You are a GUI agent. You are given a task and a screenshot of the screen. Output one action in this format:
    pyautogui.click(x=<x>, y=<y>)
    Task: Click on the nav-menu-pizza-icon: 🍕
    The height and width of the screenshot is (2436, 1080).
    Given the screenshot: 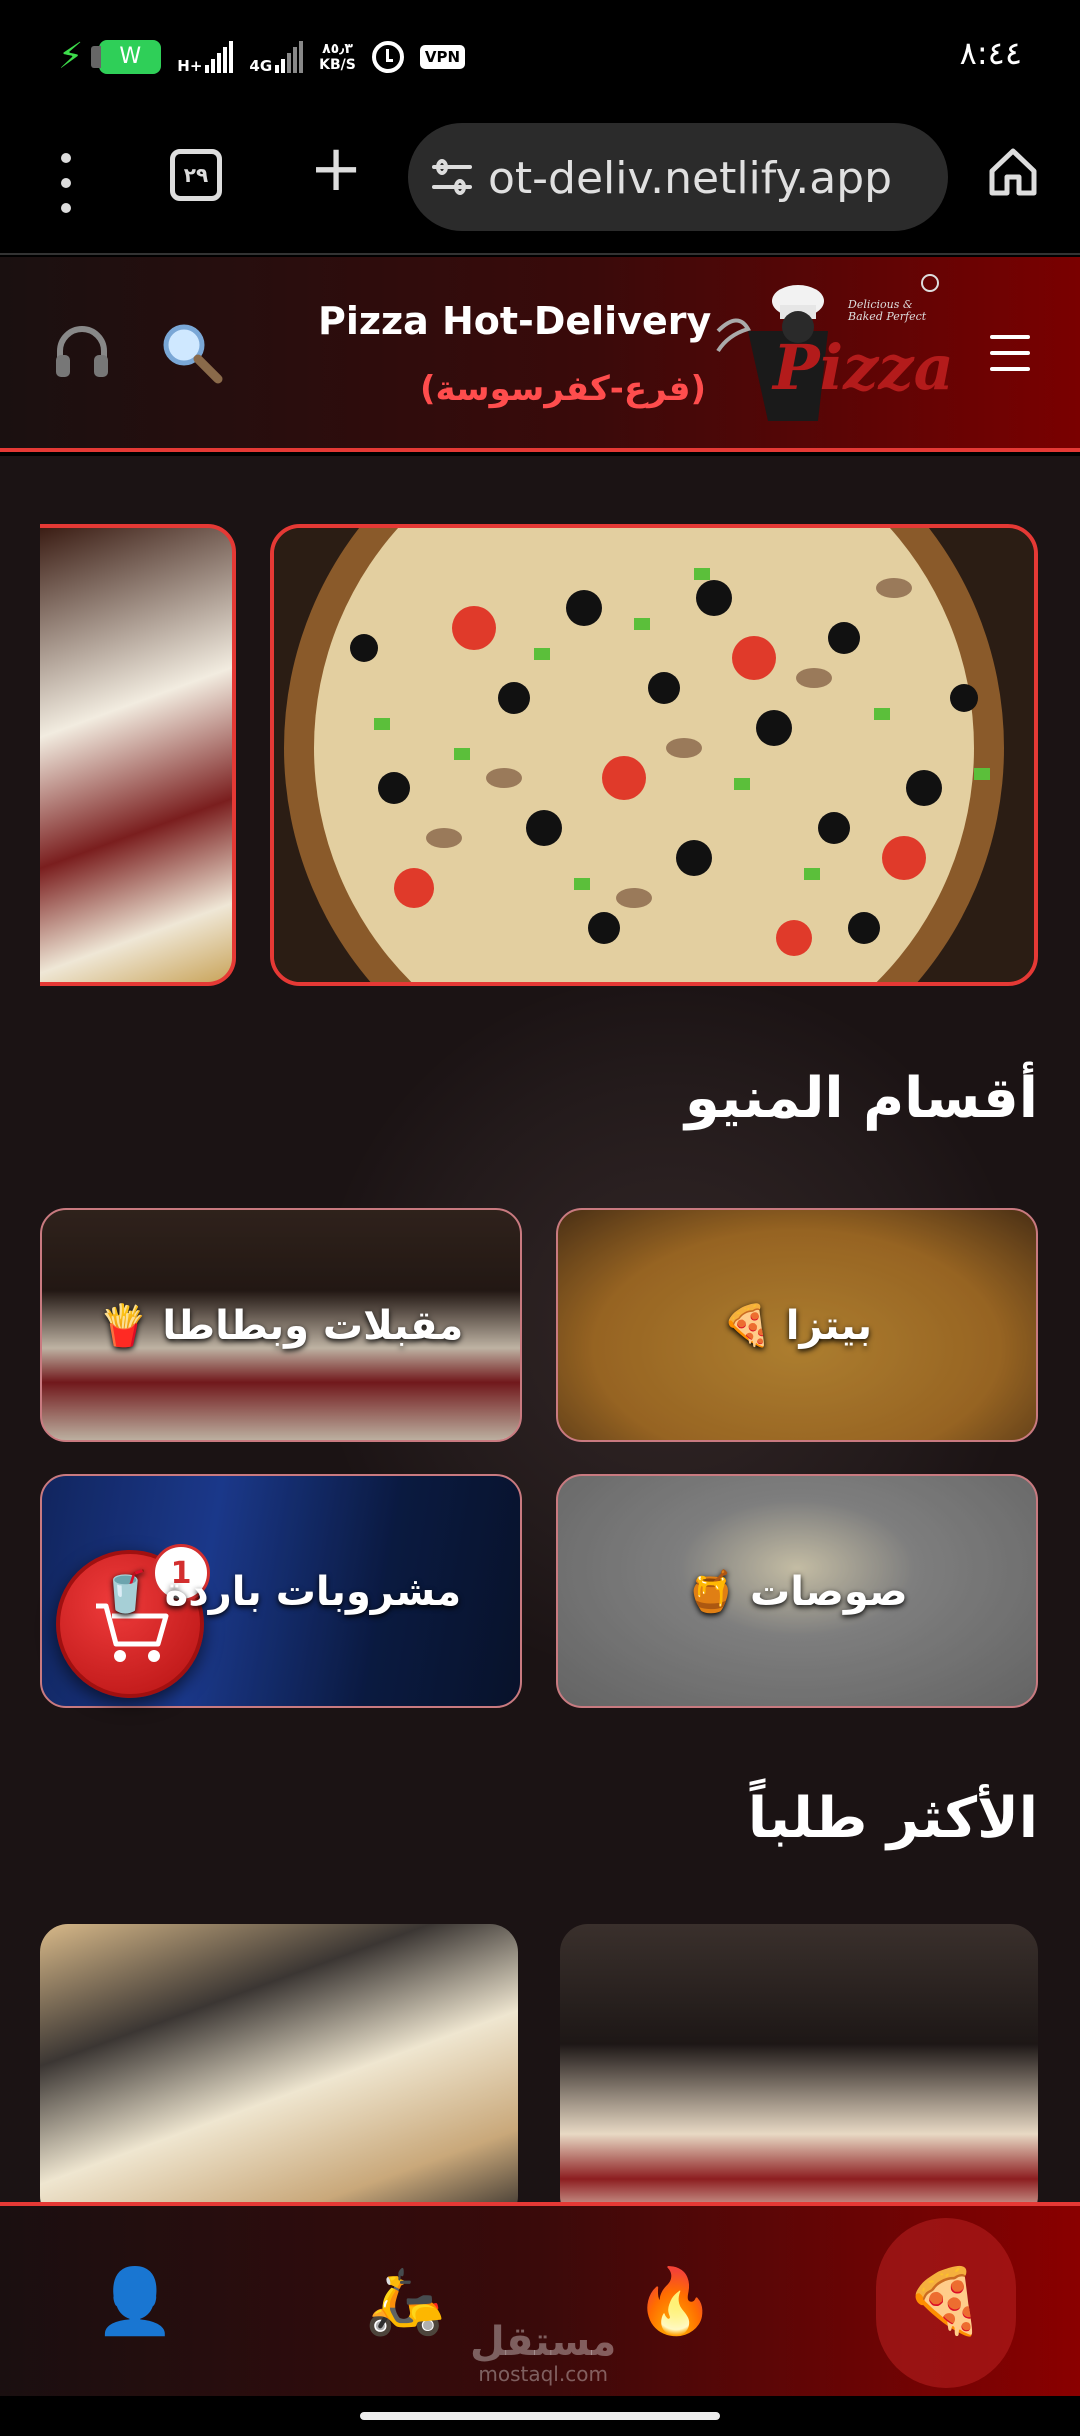 What is the action you would take?
    pyautogui.click(x=945, y=2301)
    